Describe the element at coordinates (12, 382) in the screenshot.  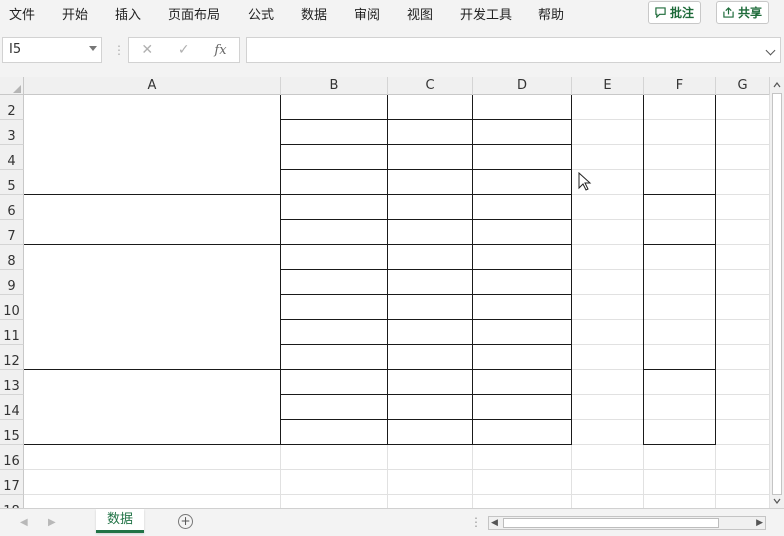
I see `row-header-13: 13` at that location.